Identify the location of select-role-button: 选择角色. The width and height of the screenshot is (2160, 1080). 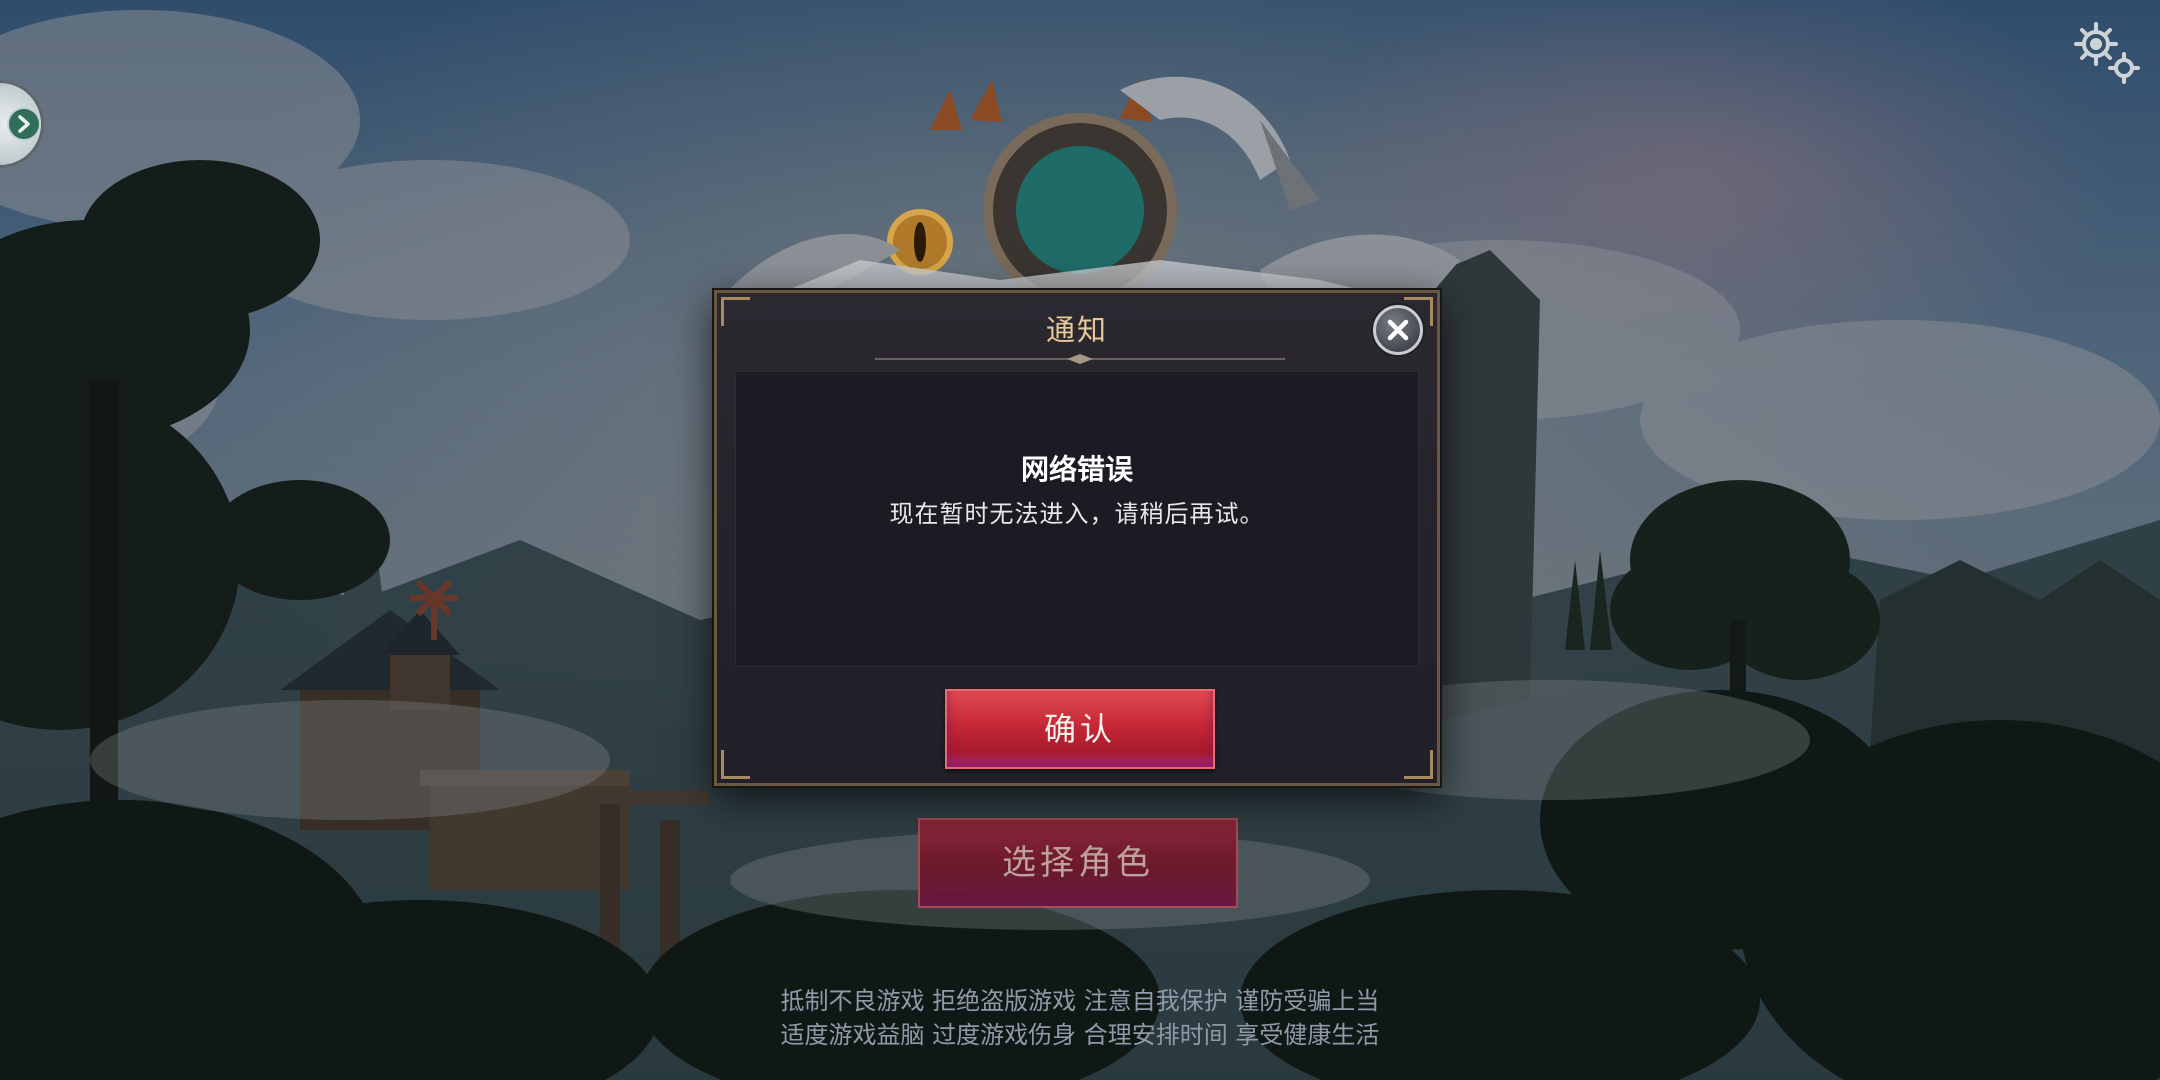
(1078, 863).